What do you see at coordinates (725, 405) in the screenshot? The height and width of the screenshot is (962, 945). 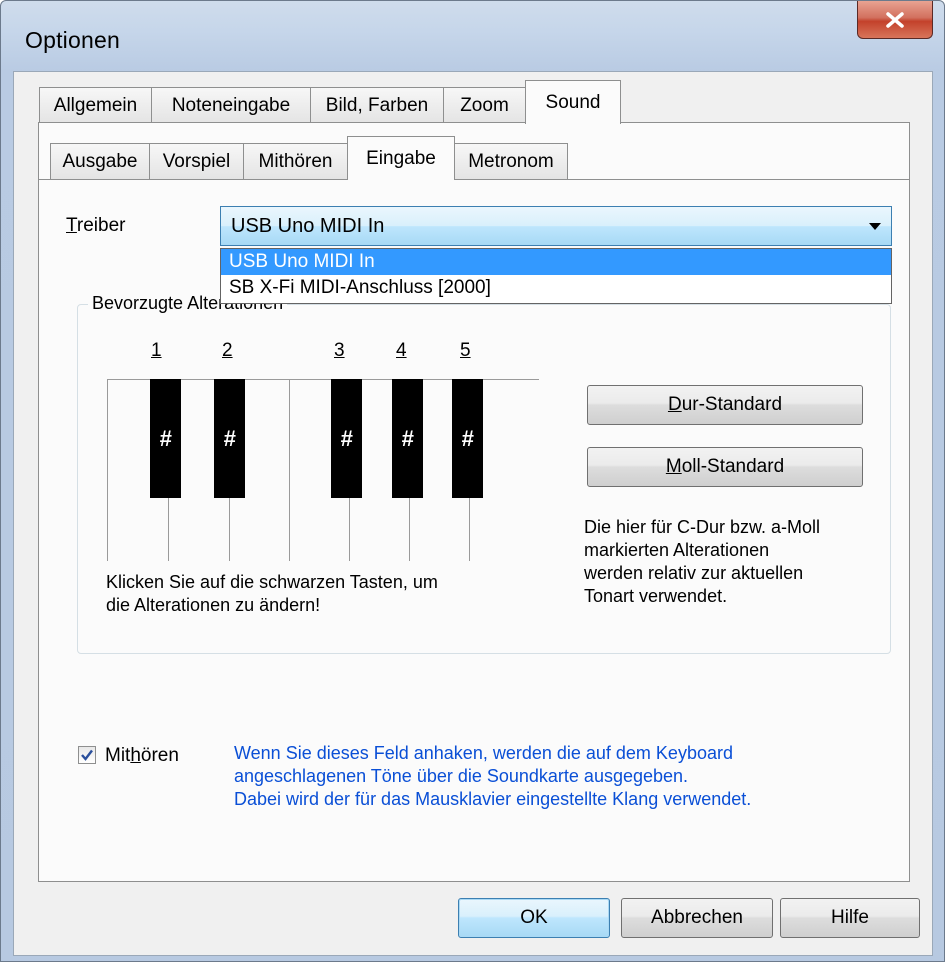 I see `dur-standard-button: Dur-Standard` at bounding box center [725, 405].